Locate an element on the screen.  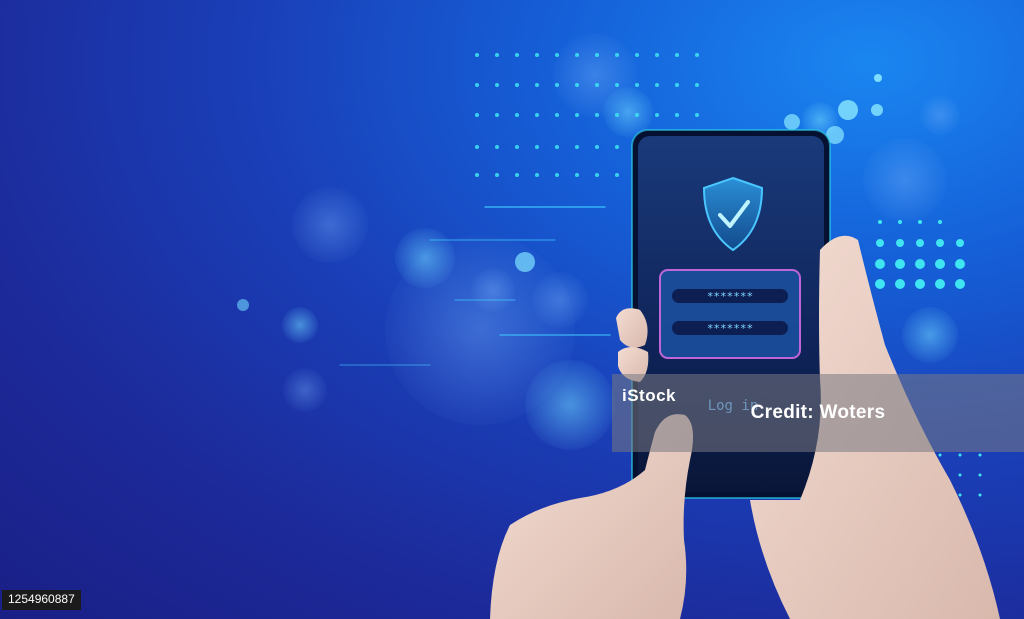
watermark-prefix: iStock is located at coordinates (649, 395).